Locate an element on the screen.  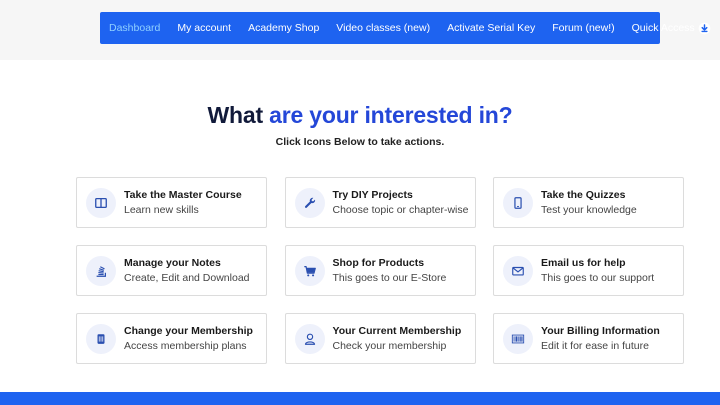
card-title: Take the Master Course is located at coordinates (183, 194).